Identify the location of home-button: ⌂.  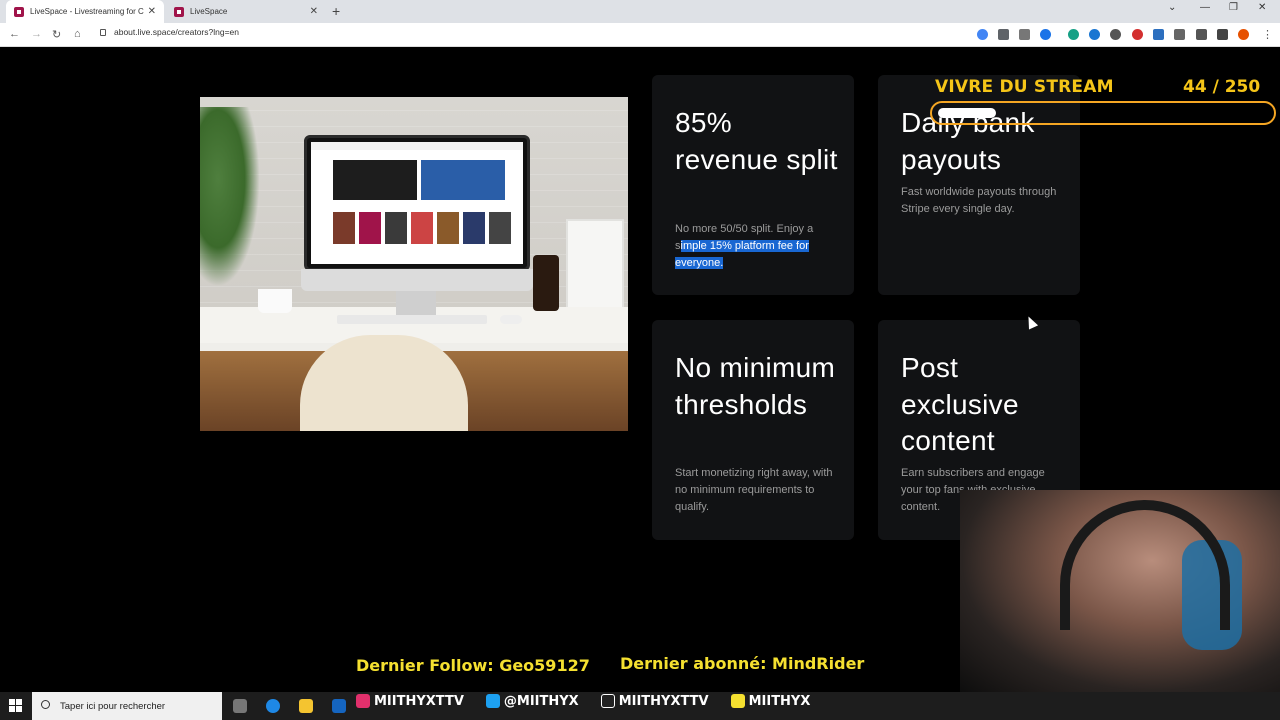
(77, 34).